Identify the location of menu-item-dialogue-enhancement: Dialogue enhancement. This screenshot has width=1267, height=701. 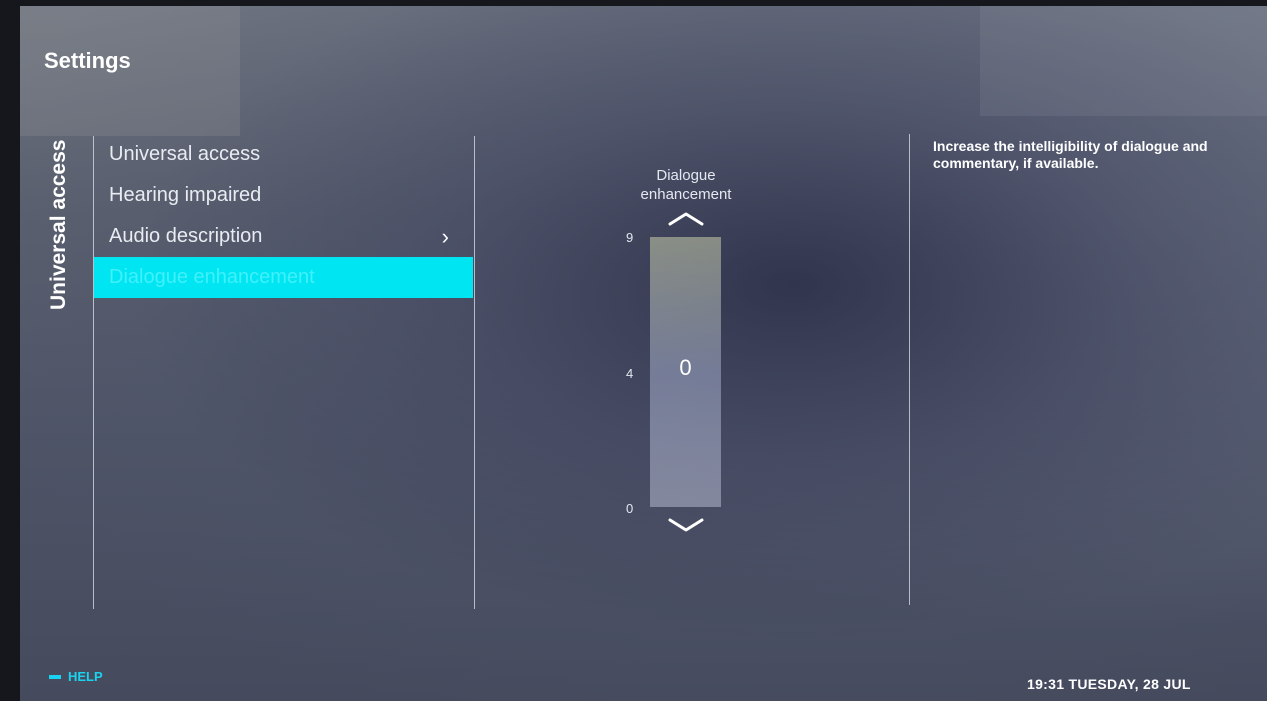
(283, 277).